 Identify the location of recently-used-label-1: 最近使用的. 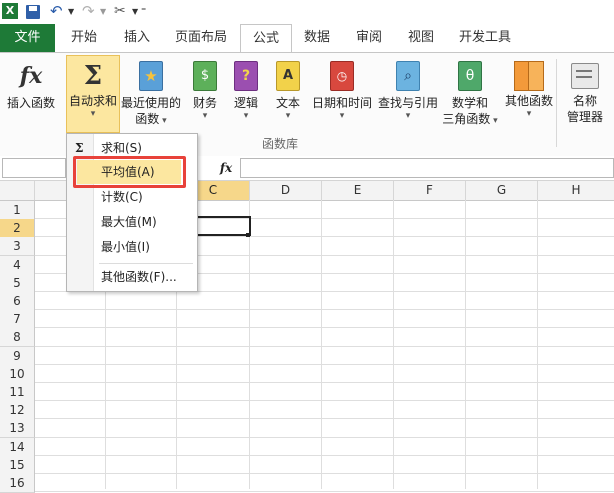
(150, 103).